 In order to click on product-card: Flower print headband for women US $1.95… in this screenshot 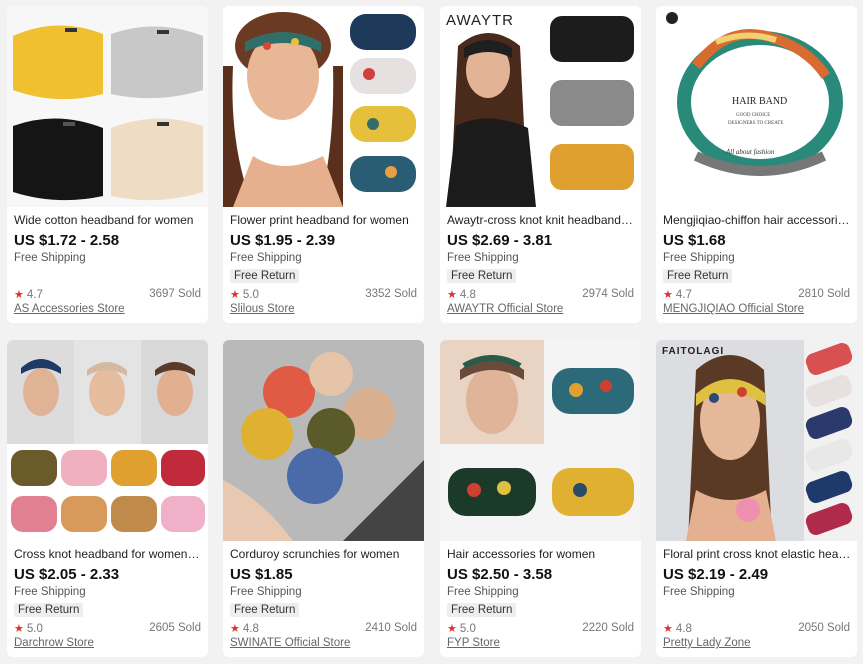, I will do `click(323, 164)`.